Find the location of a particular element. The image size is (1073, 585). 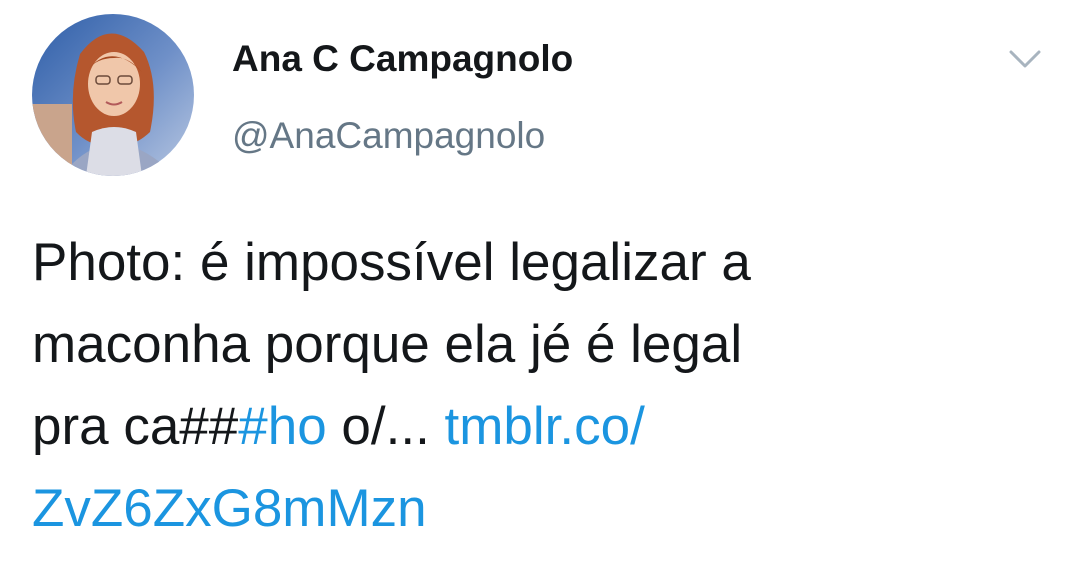

hashtag-link: #ho is located at coordinates (282, 426).